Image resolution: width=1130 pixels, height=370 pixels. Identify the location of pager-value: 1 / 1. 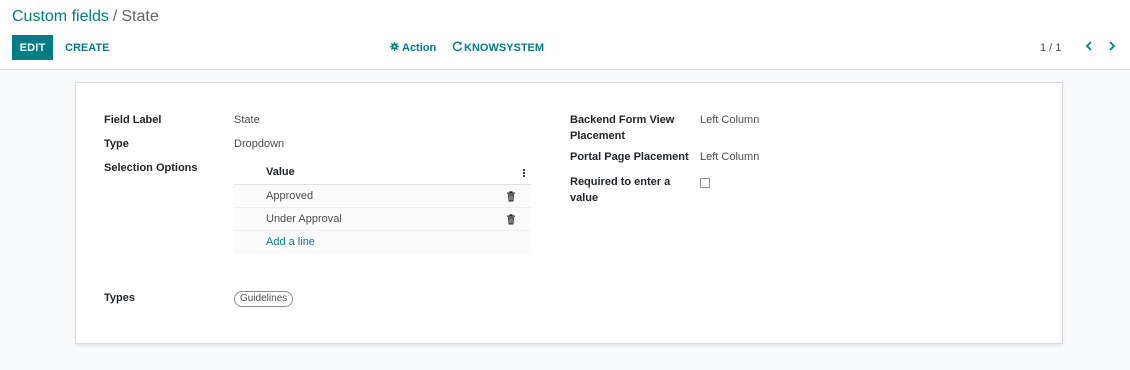
(1050, 48).